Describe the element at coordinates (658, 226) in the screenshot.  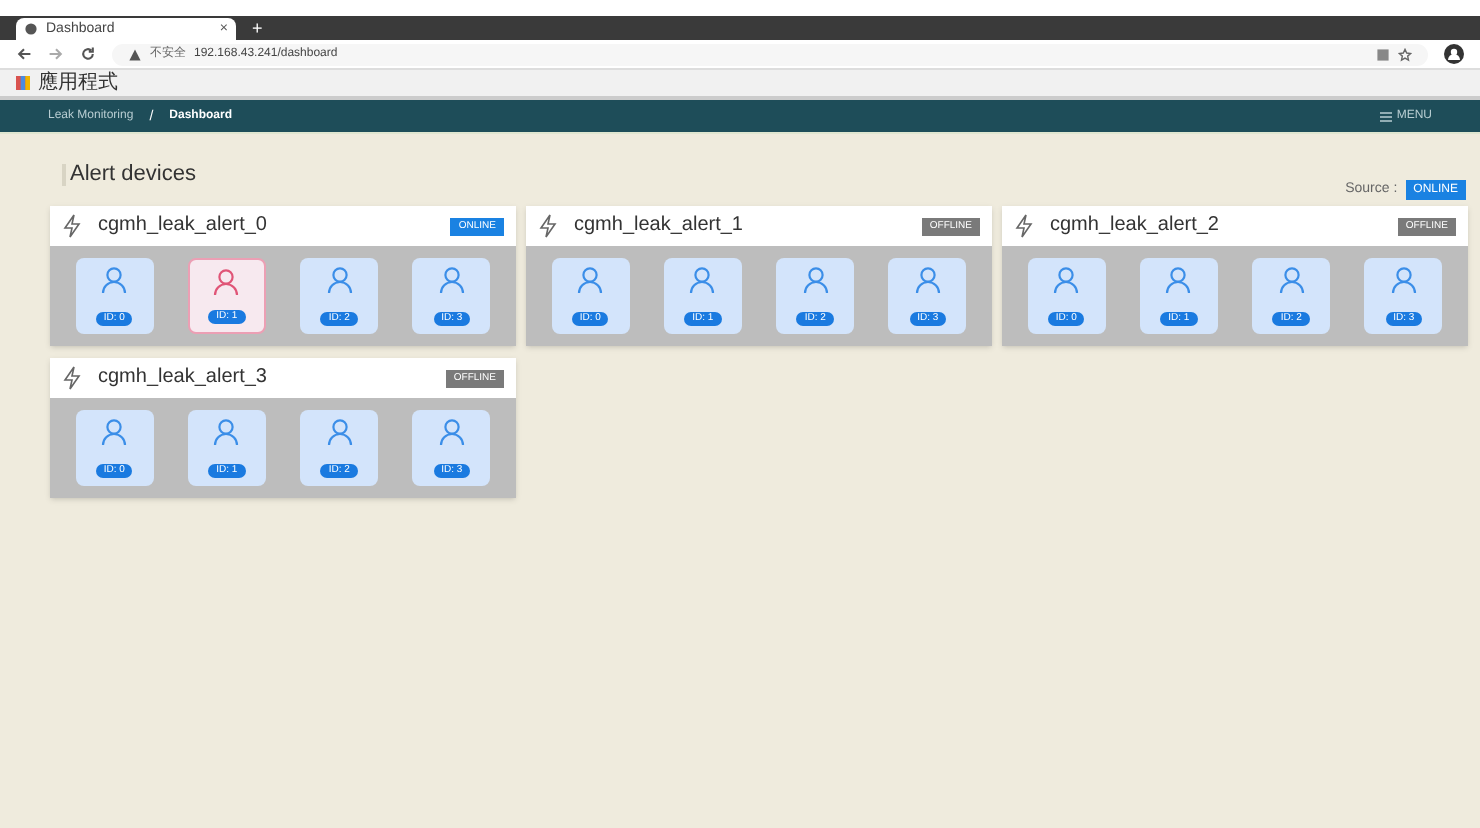
I see `device-name: cgmh_leak_alert_1` at that location.